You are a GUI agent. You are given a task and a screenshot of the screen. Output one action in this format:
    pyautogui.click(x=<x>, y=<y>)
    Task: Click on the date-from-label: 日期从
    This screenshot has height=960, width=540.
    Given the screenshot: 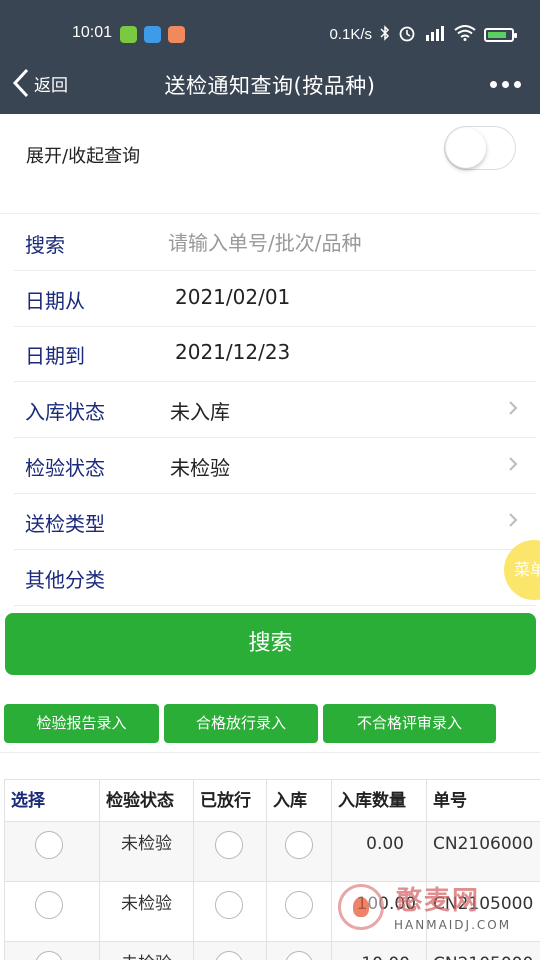 What is the action you would take?
    pyautogui.click(x=55, y=301)
    